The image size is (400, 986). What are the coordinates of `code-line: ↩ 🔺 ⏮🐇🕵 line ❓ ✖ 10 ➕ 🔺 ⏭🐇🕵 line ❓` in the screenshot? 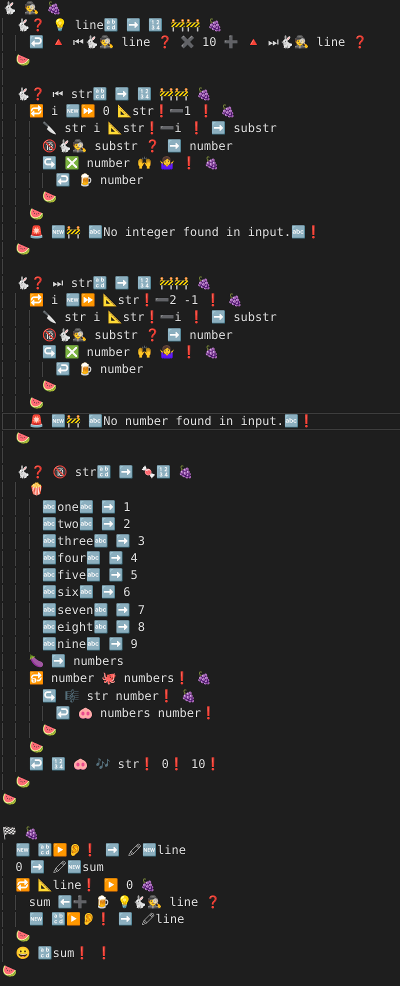 It's located at (198, 43).